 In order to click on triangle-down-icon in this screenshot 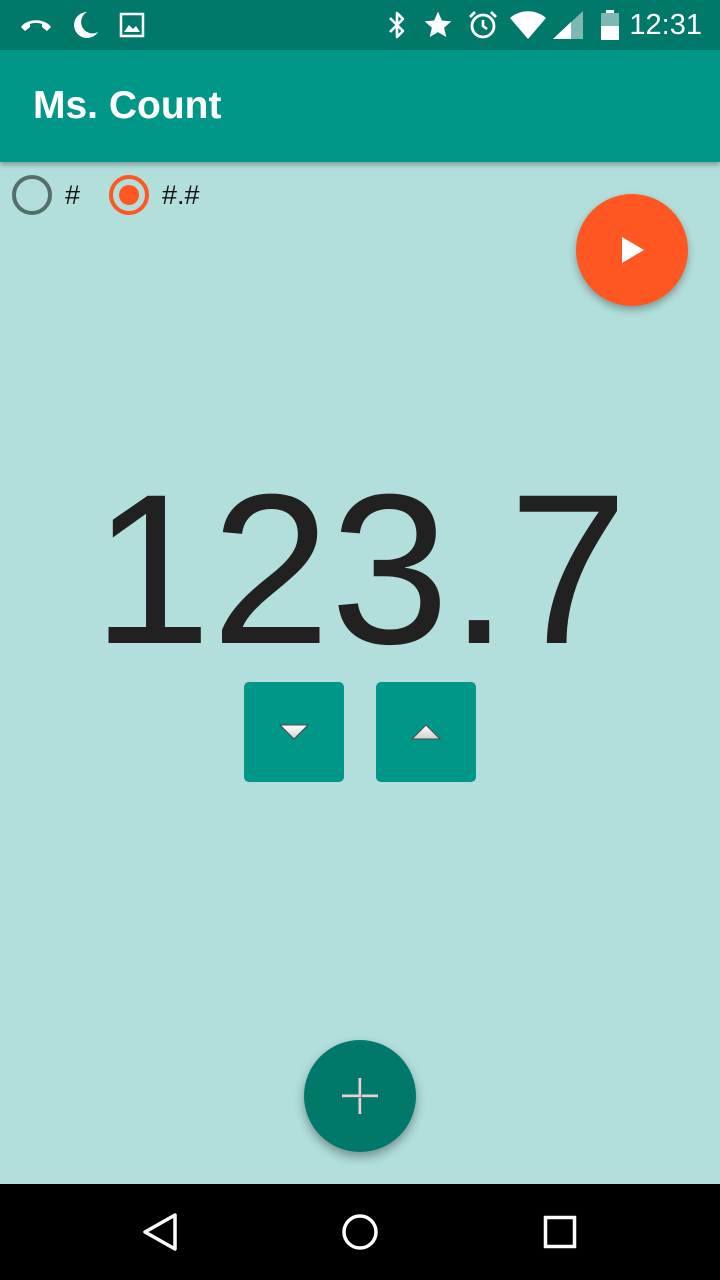, I will do `click(294, 732)`.